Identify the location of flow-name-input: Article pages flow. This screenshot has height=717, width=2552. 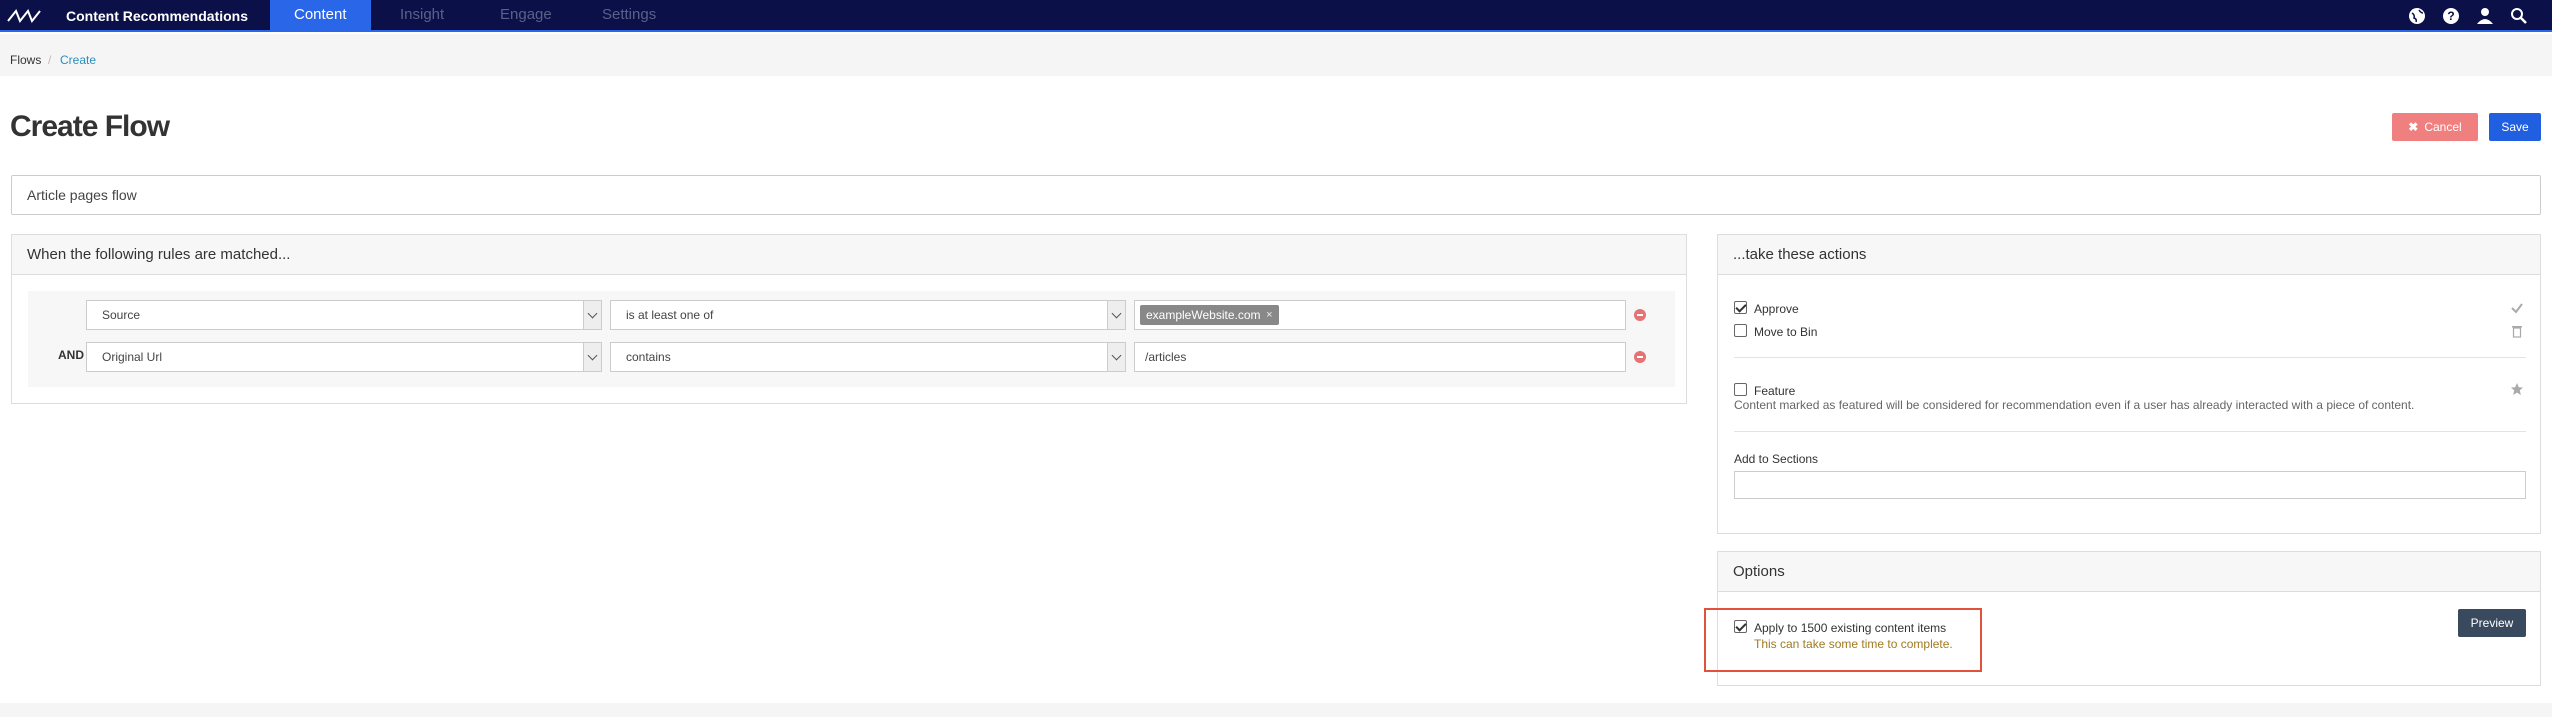
(1276, 195).